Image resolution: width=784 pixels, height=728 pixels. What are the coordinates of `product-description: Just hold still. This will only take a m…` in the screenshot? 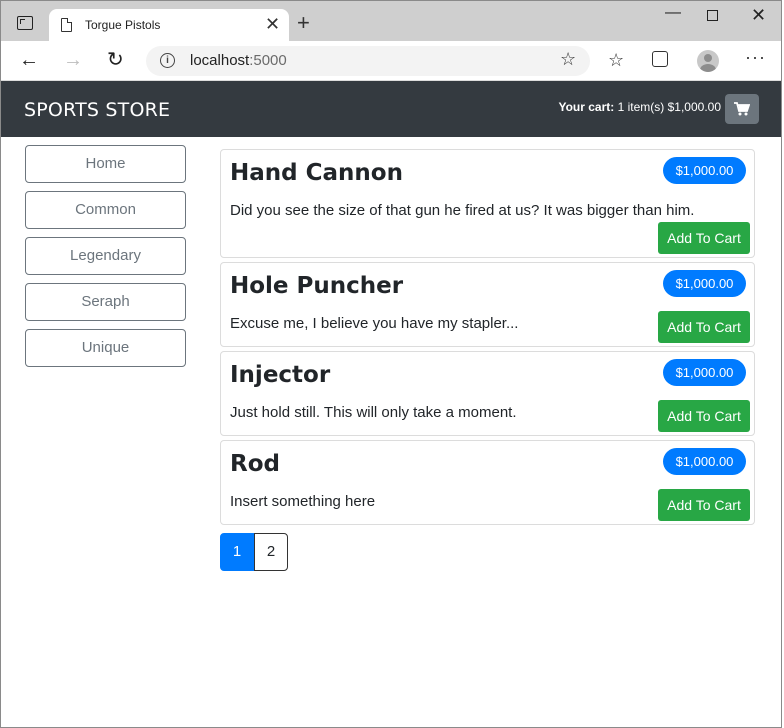 It's located at (373, 412).